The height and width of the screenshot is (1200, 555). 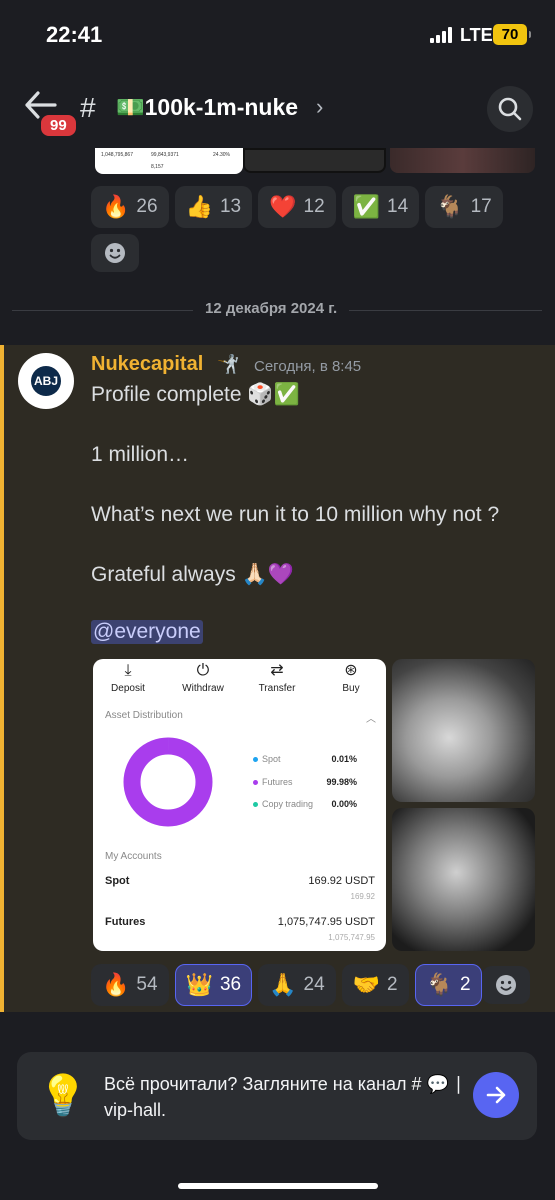 I want to click on previous-dark-thumbnail, so click(x=314, y=160).